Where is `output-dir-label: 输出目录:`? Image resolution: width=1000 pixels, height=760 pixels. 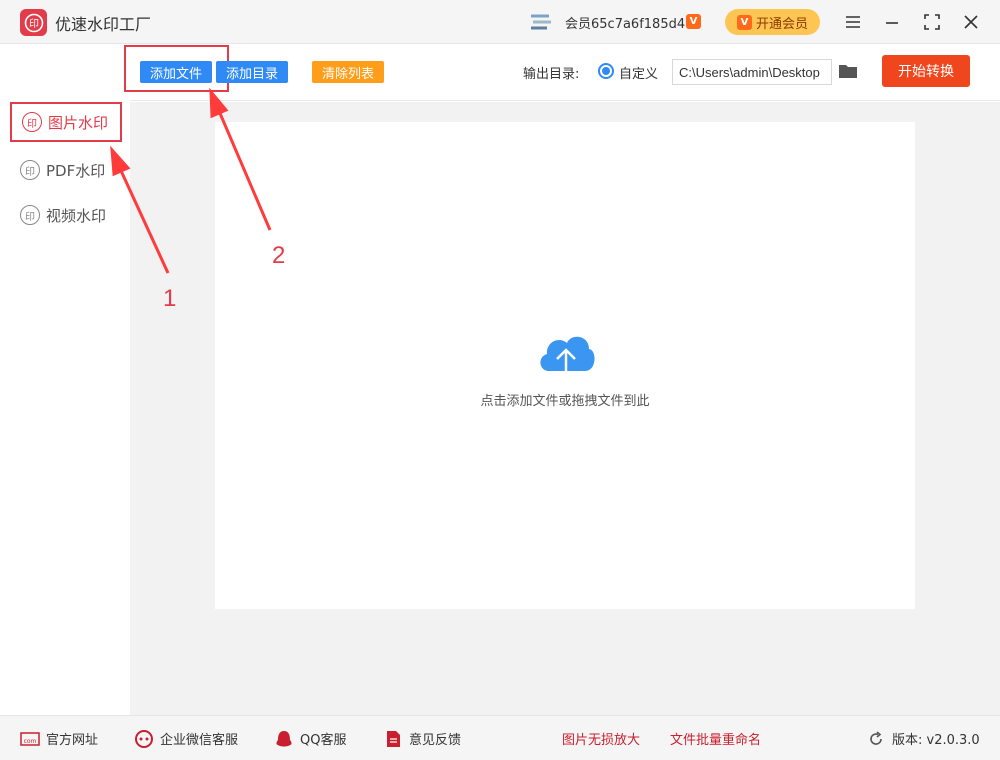 output-dir-label: 输出目录: is located at coordinates (551, 74).